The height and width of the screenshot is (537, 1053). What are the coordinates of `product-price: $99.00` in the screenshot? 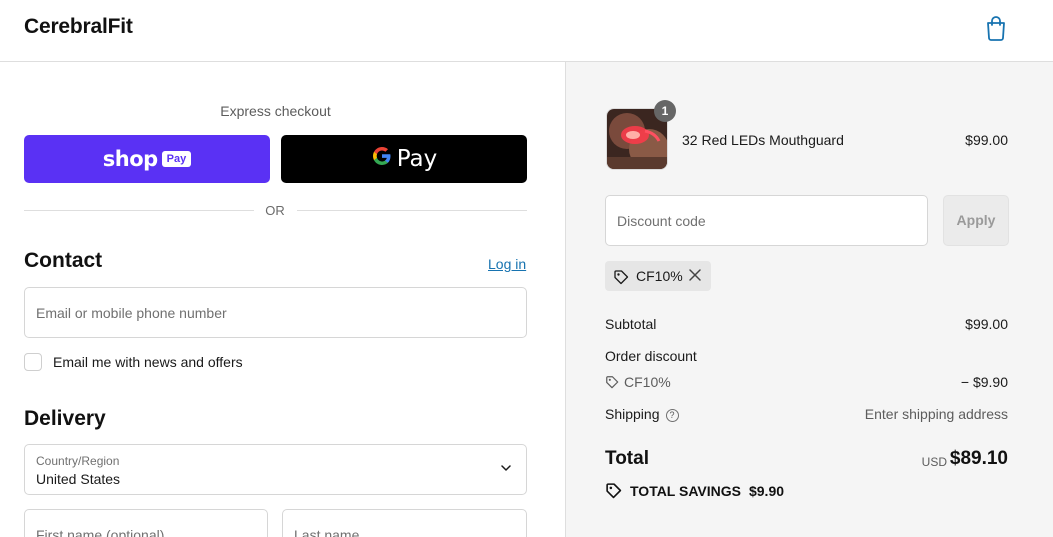 It's located at (986, 140).